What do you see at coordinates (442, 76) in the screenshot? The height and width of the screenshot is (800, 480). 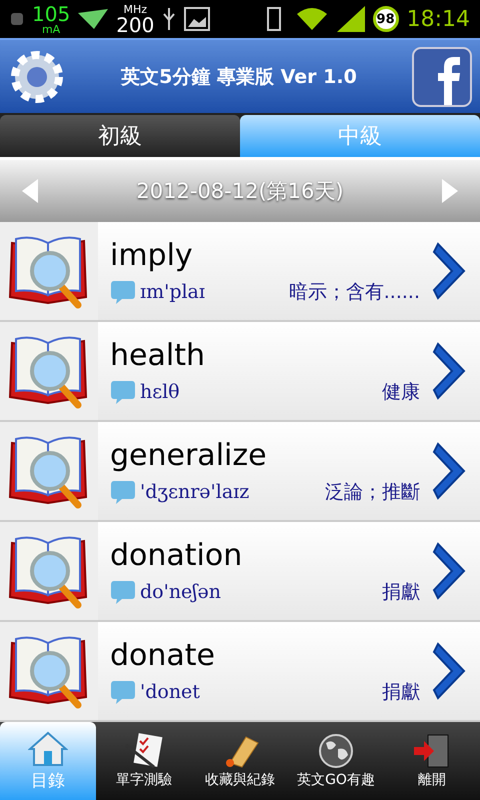 I see `facebook-icon` at bounding box center [442, 76].